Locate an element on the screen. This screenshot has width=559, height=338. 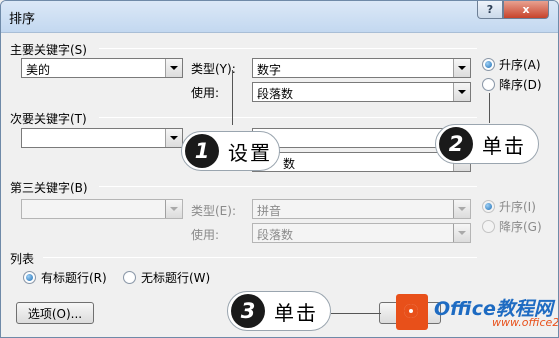
callout-3-number: 3 is located at coordinates (248, 311).